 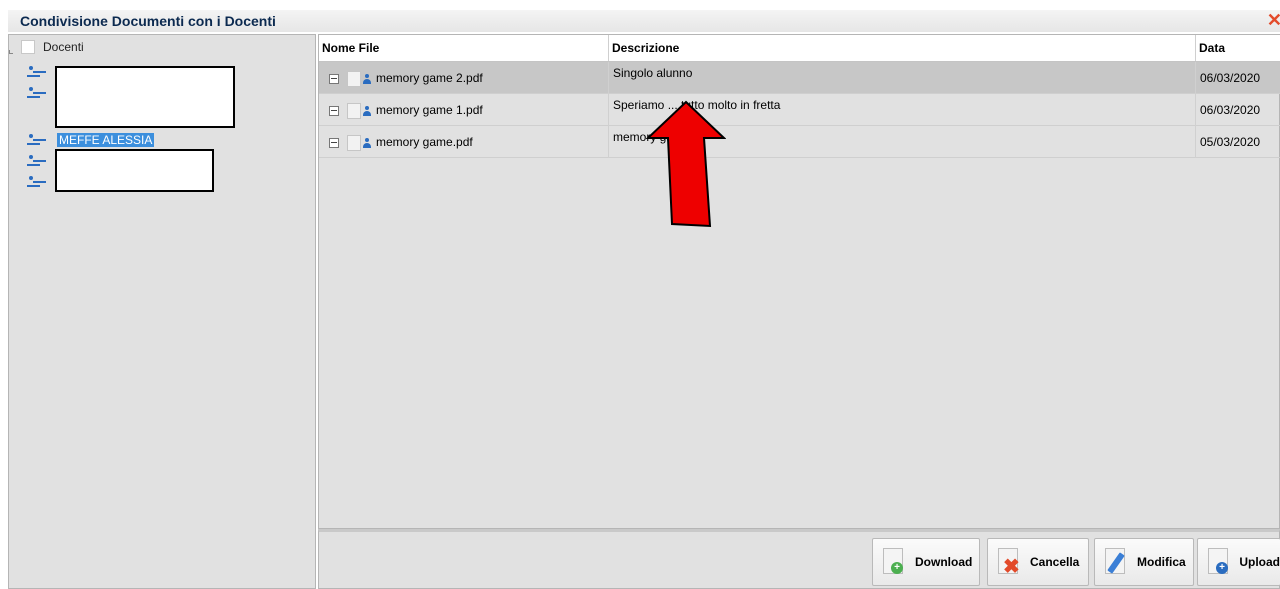 I want to click on action-toolbar: + Download ✖ Cancella Modifica + Upload, so click(x=799, y=559).